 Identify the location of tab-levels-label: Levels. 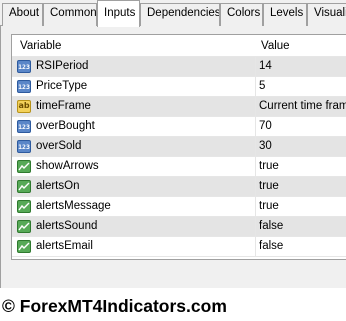
(287, 13).